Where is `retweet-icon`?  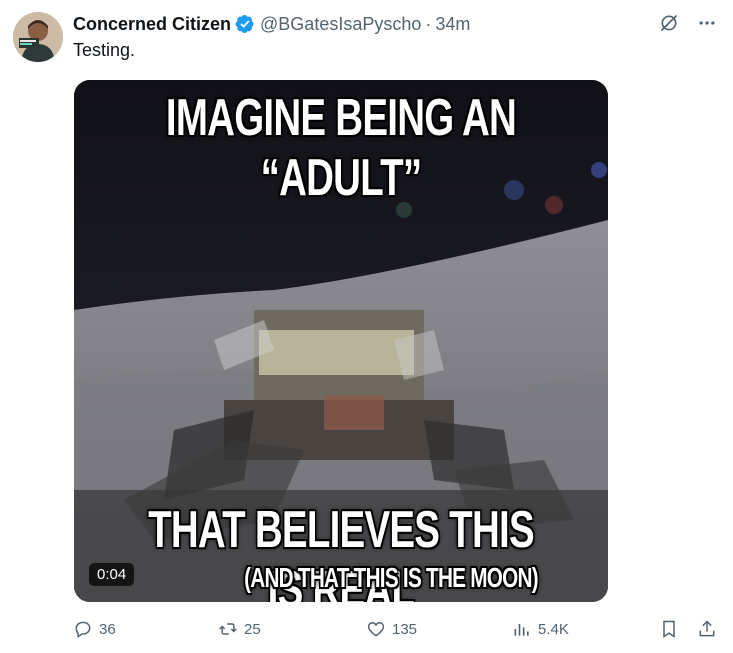
retweet-icon is located at coordinates (228, 629).